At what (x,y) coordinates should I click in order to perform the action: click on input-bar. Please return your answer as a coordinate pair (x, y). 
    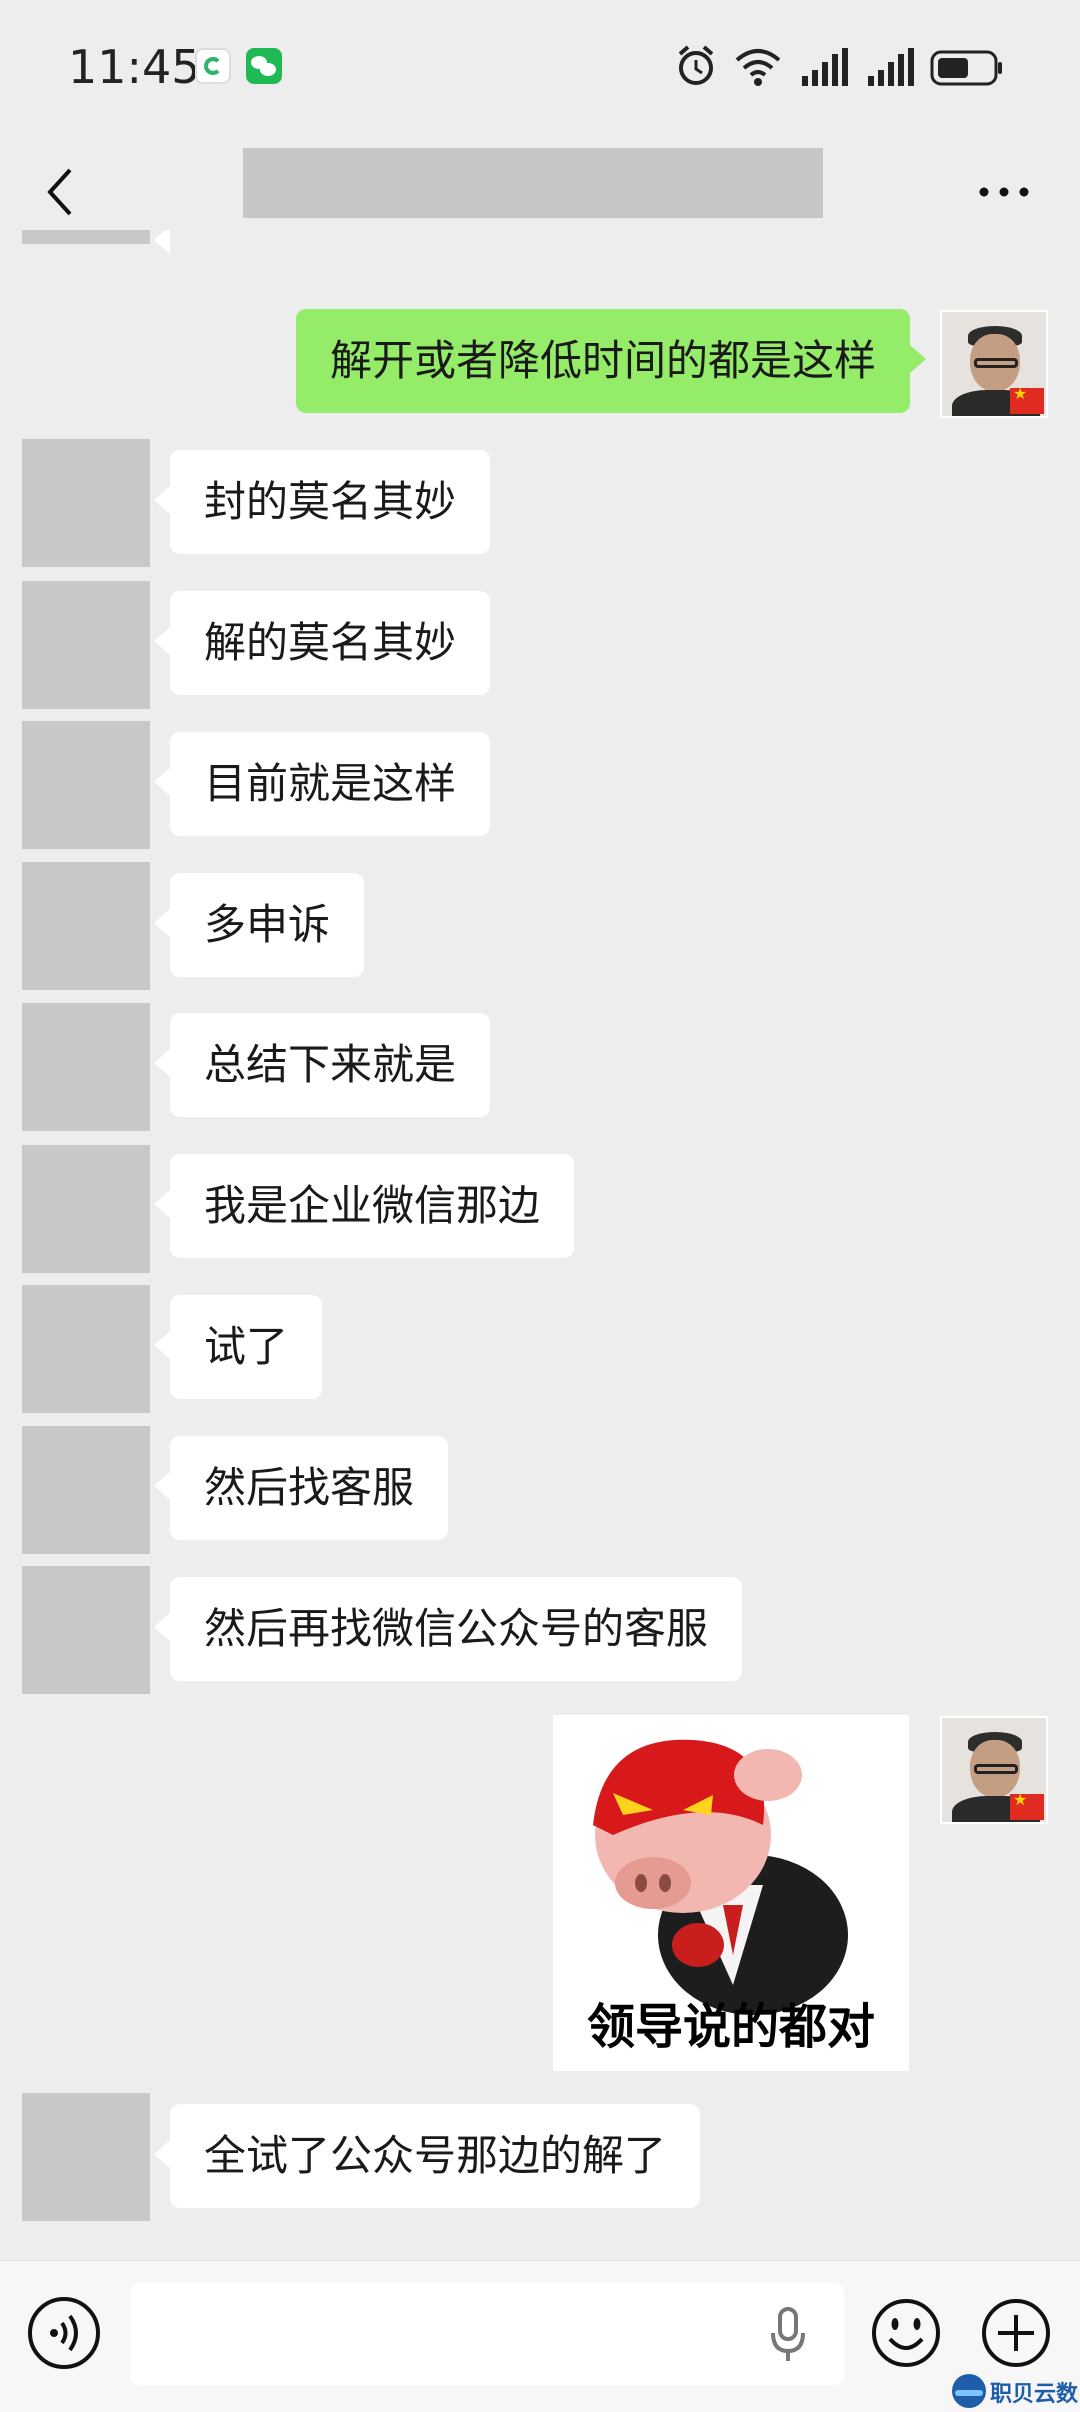
    Looking at the image, I should click on (540, 2336).